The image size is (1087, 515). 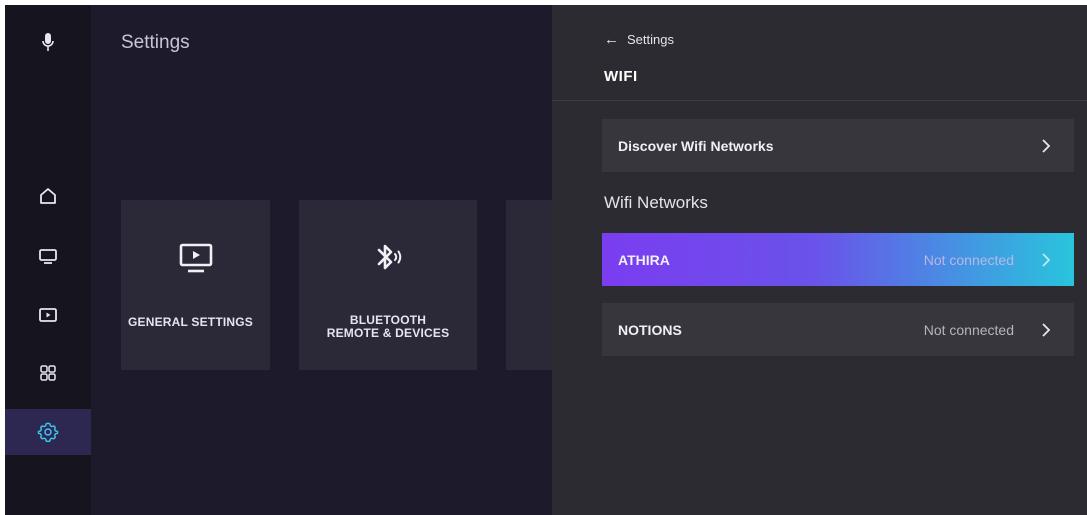 What do you see at coordinates (388, 326) in the screenshot?
I see `tile-label: BLUETOOTH REMOTE & DEVICES` at bounding box center [388, 326].